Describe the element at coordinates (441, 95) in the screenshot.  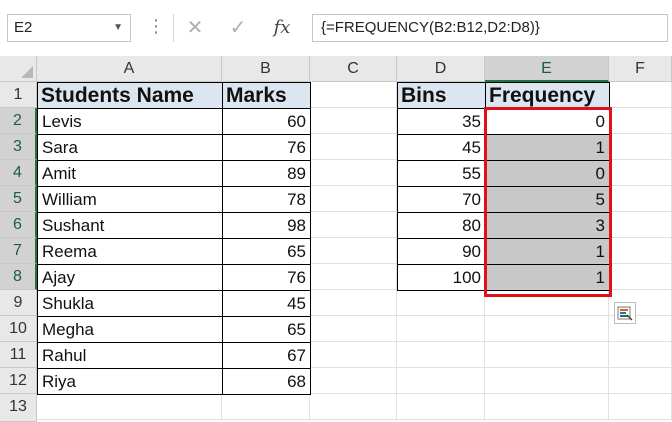
I see `header-bins: Bins` at that location.